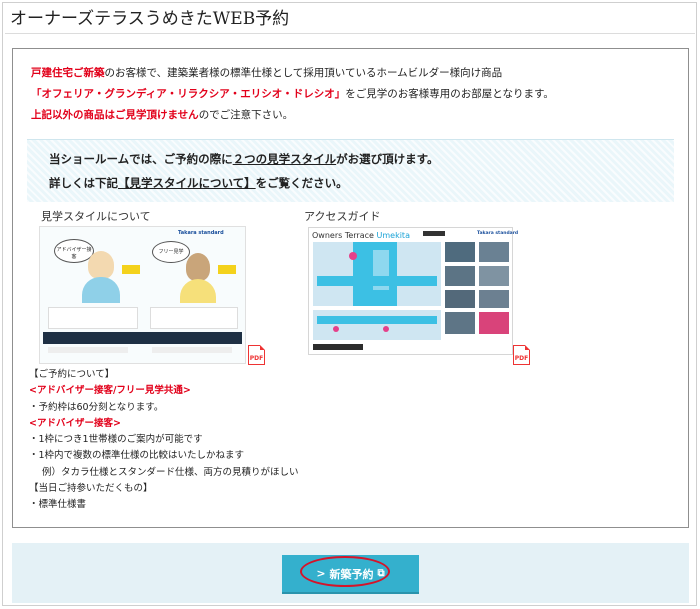 The image size is (700, 609). Describe the element at coordinates (110, 391) in the screenshot. I see `common-header: <アドバイザー接客/フリー見学共通>` at that location.